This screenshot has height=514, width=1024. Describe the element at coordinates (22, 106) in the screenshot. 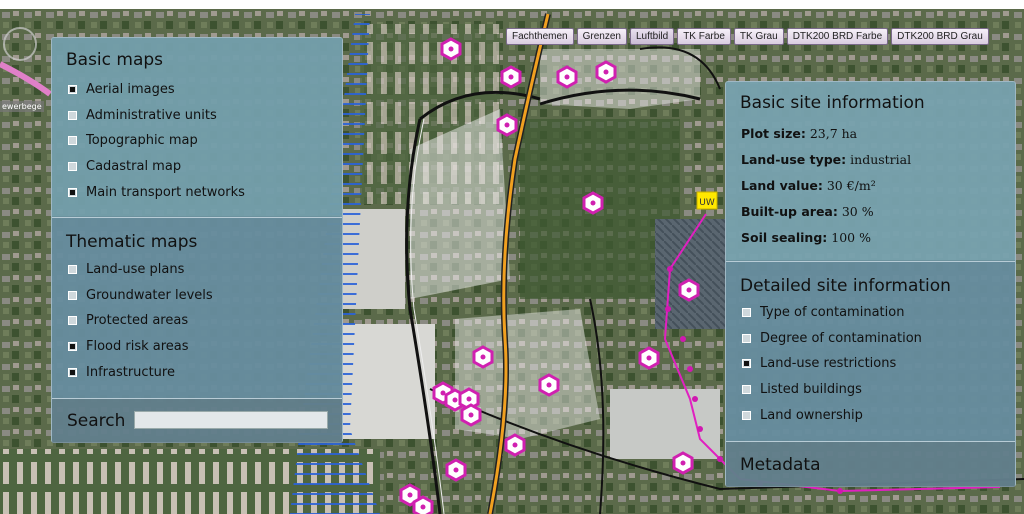

I see `map-place-label: ewerbege` at that location.